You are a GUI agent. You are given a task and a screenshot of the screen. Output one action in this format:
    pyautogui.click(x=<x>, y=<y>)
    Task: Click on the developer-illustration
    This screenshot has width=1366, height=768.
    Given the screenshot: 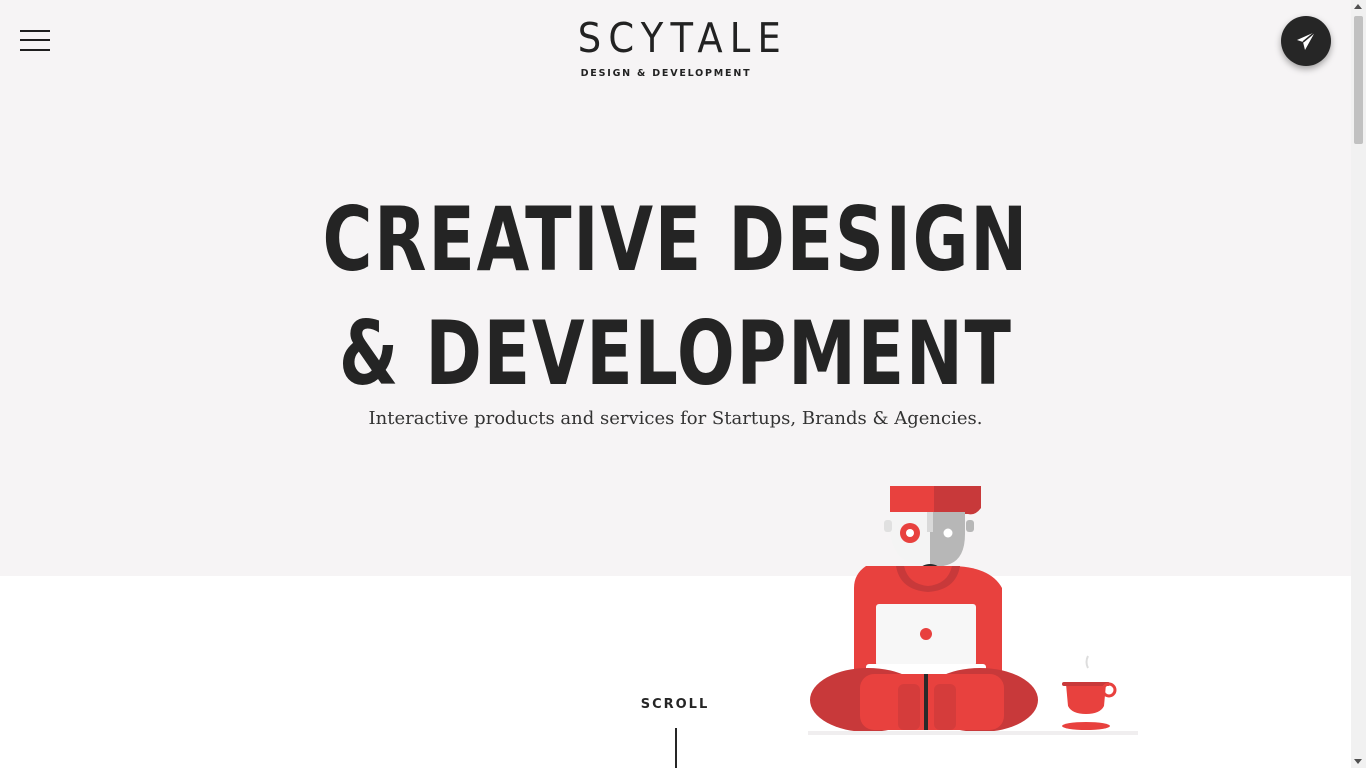 What is the action you would take?
    pyautogui.click(x=973, y=610)
    